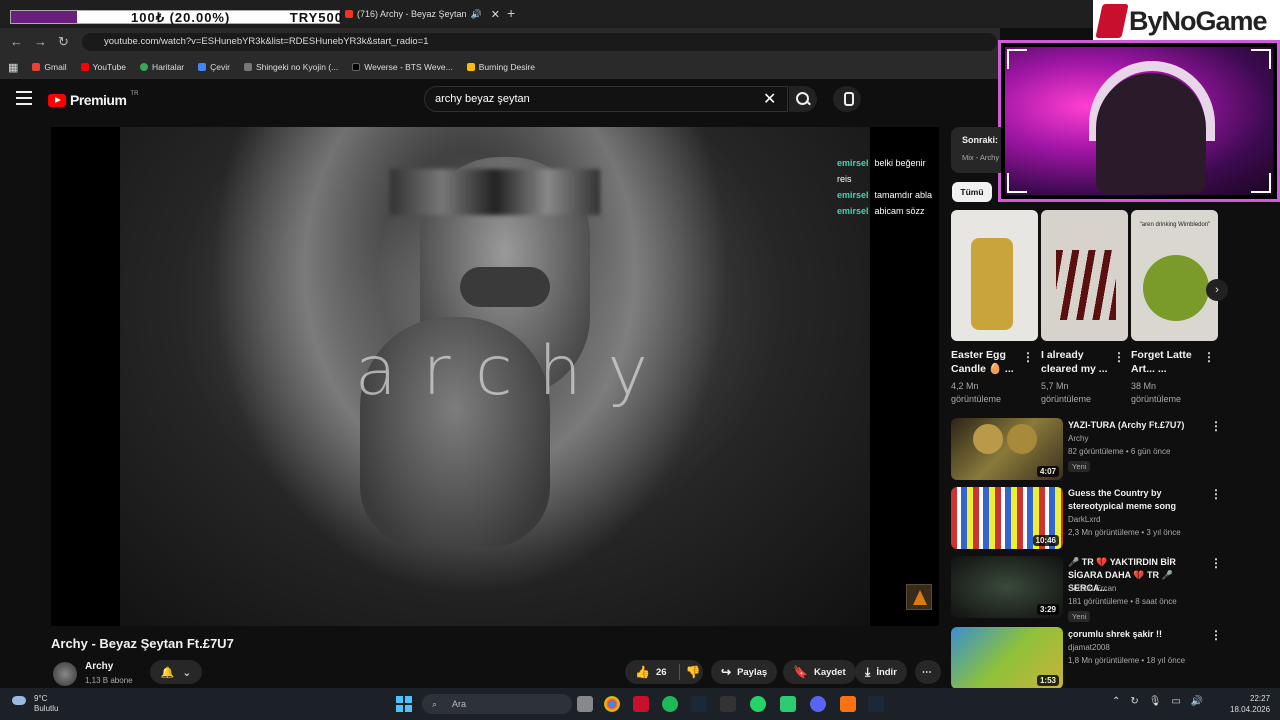  I want to click on clear-search-icon: ✕, so click(769, 99).